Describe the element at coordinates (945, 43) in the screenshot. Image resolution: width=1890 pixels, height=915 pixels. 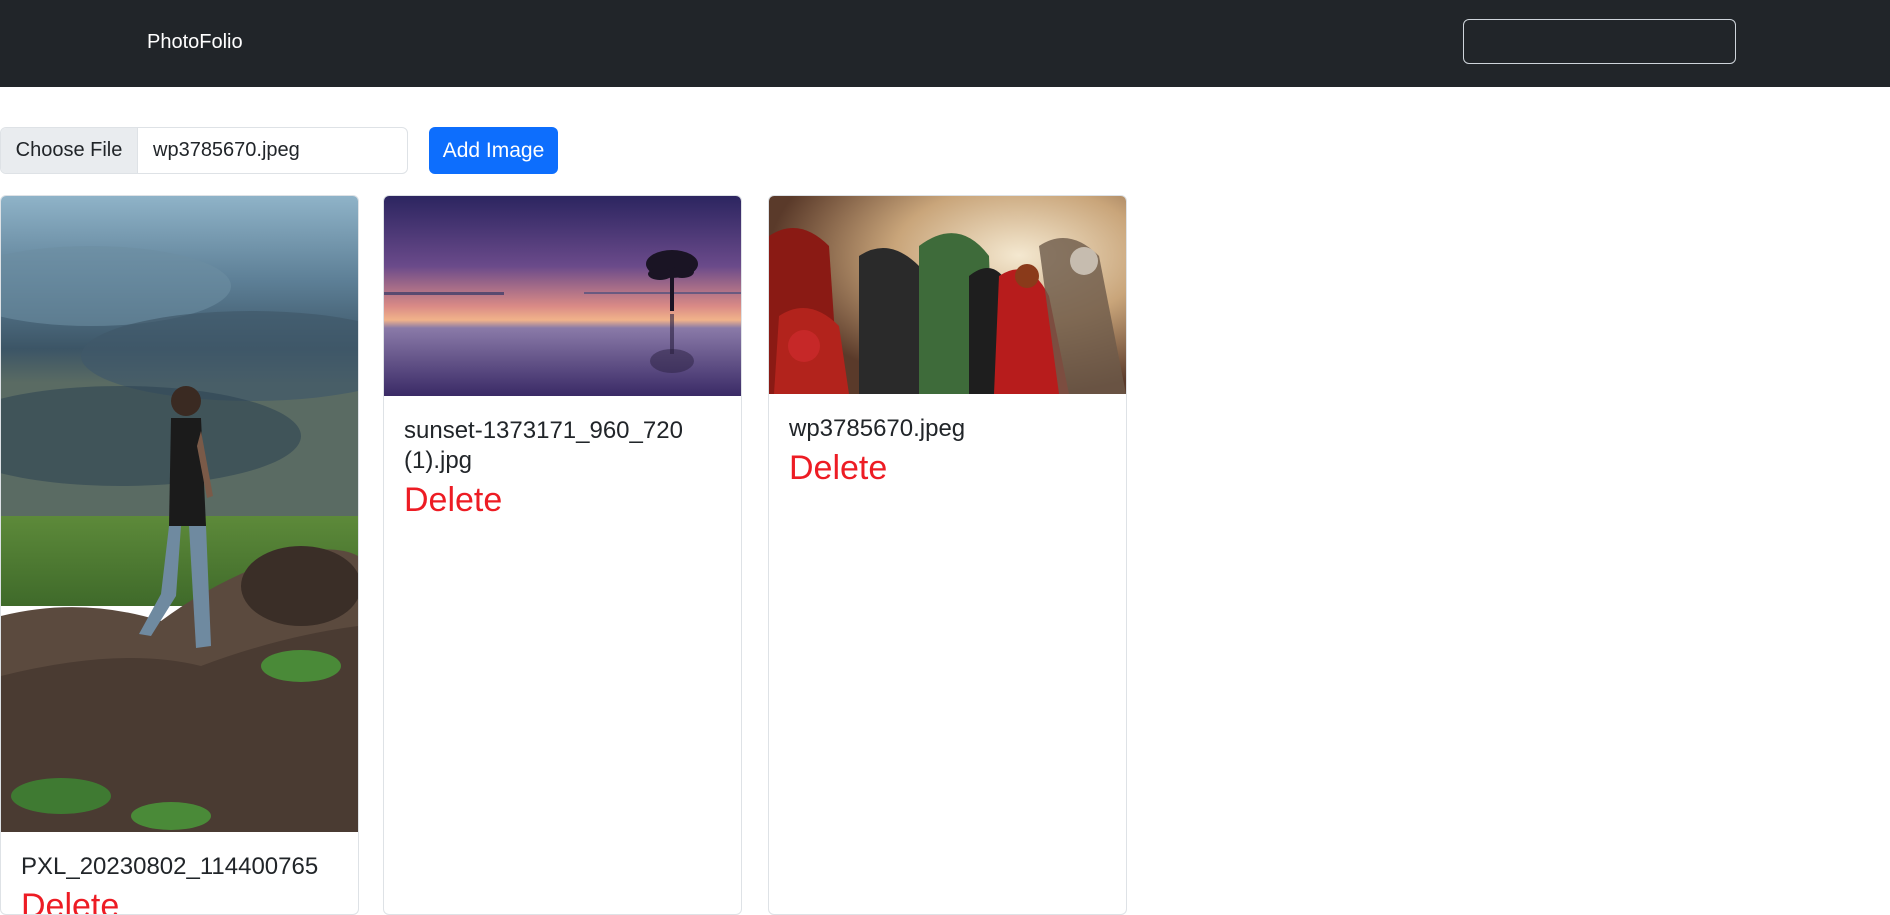
I see `navbar: PhotoFolio` at that location.